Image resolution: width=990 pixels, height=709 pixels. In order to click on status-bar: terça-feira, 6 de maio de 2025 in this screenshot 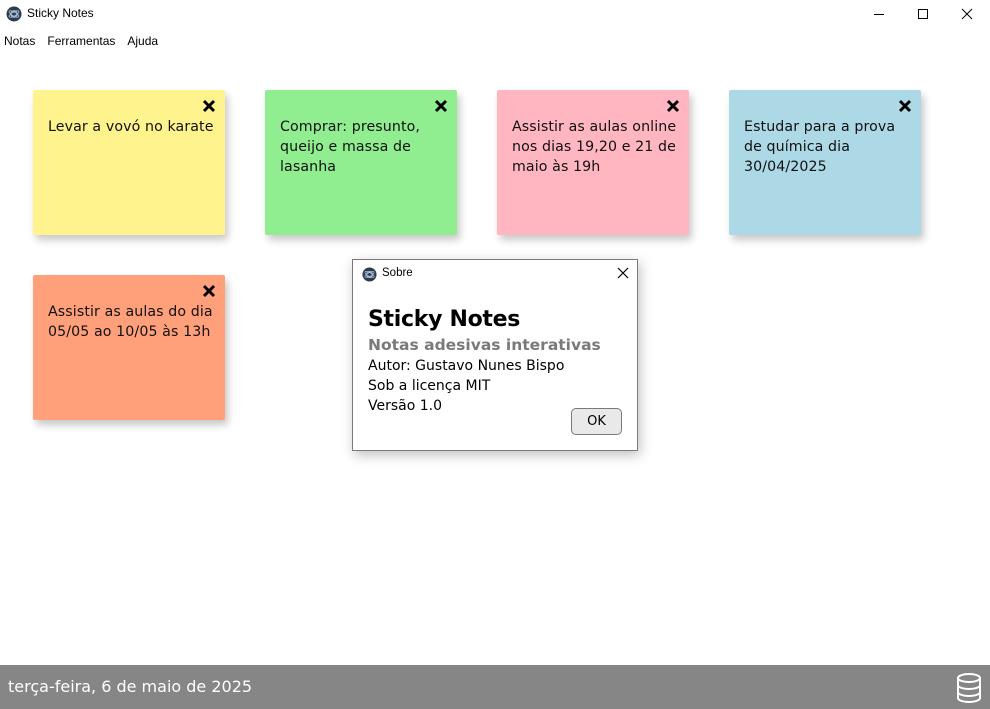, I will do `click(495, 687)`.